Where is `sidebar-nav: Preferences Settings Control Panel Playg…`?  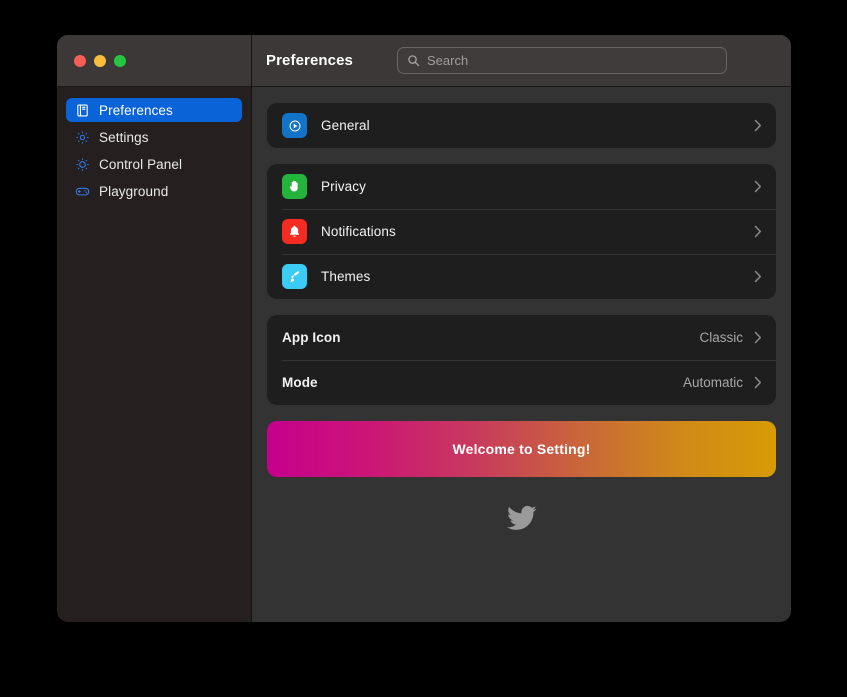
sidebar-nav: Preferences Settings Control Panel Playg… is located at coordinates (154, 145).